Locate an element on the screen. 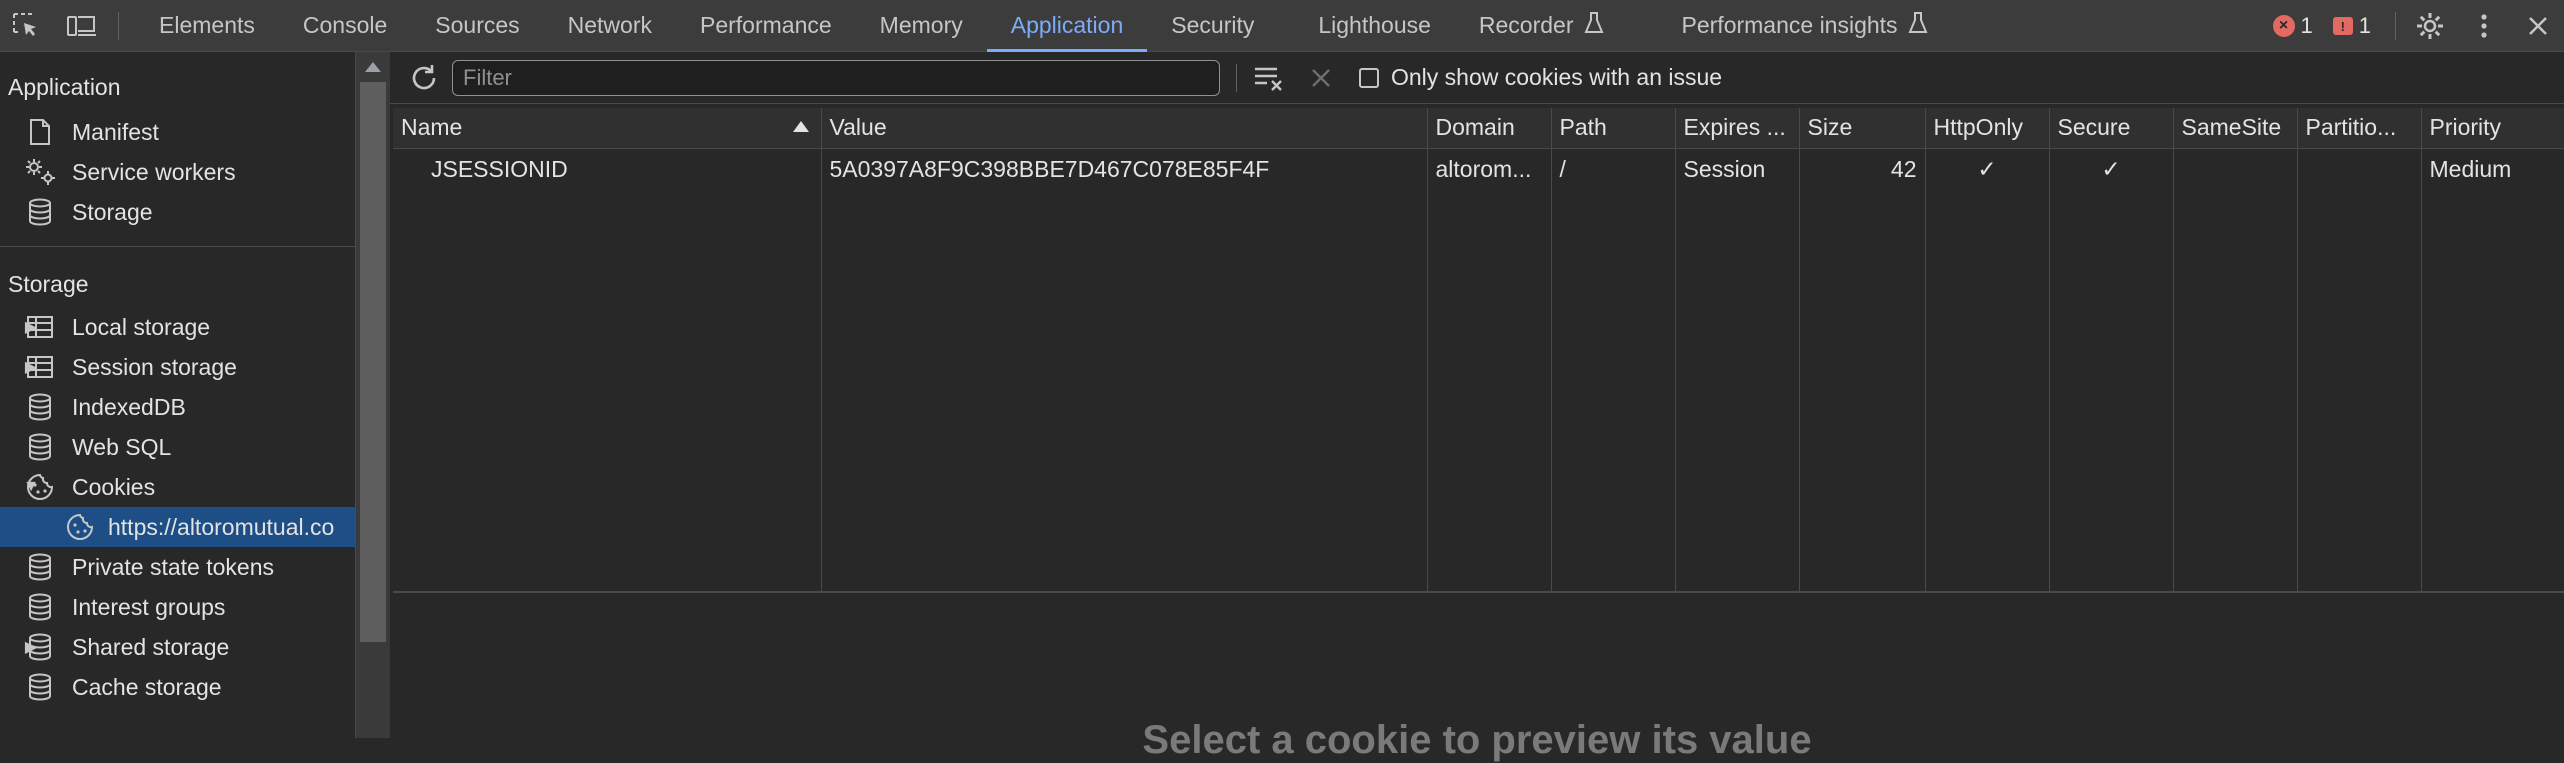 The height and width of the screenshot is (763, 2564). sidebar-item-label: Cache storage is located at coordinates (147, 687).